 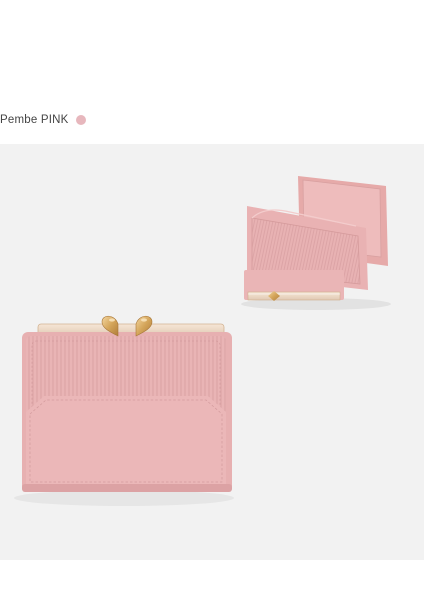 I want to click on open-wallet-view, so click(x=316, y=243).